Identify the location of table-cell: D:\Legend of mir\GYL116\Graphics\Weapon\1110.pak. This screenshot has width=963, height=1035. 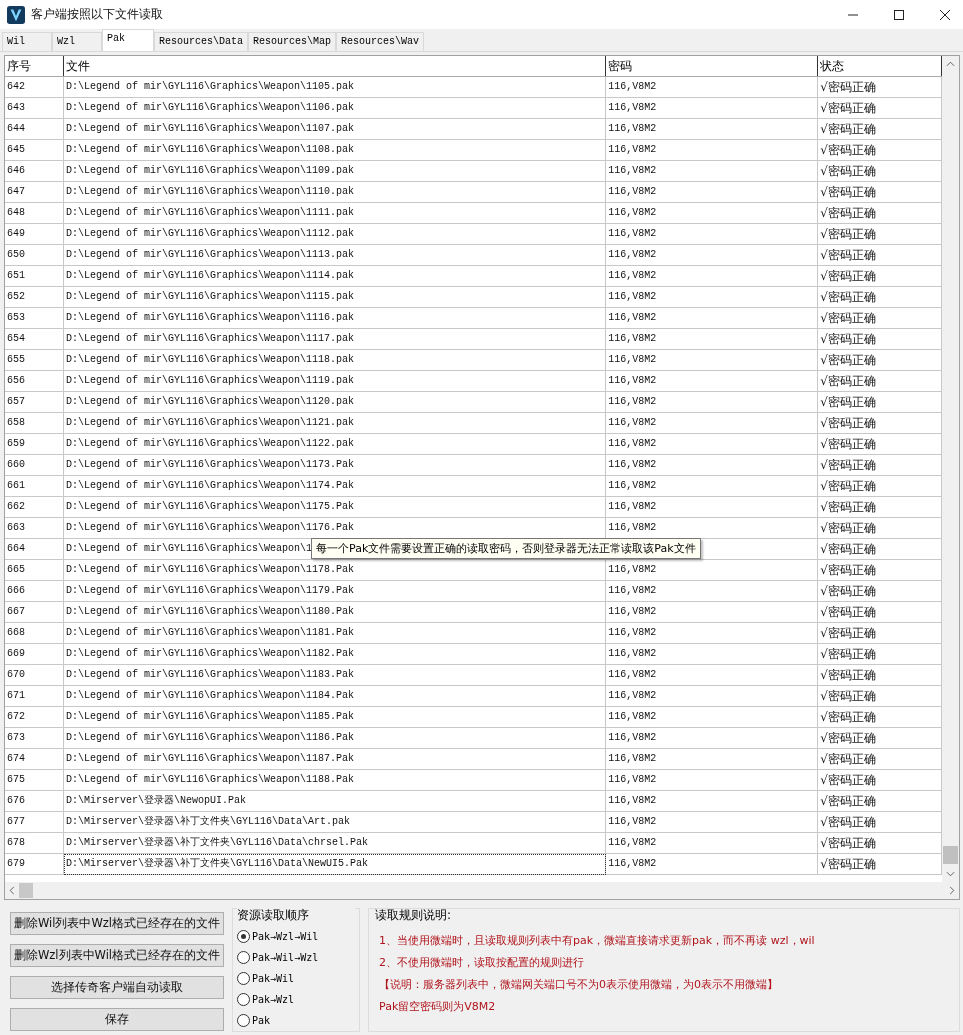
(335, 192).